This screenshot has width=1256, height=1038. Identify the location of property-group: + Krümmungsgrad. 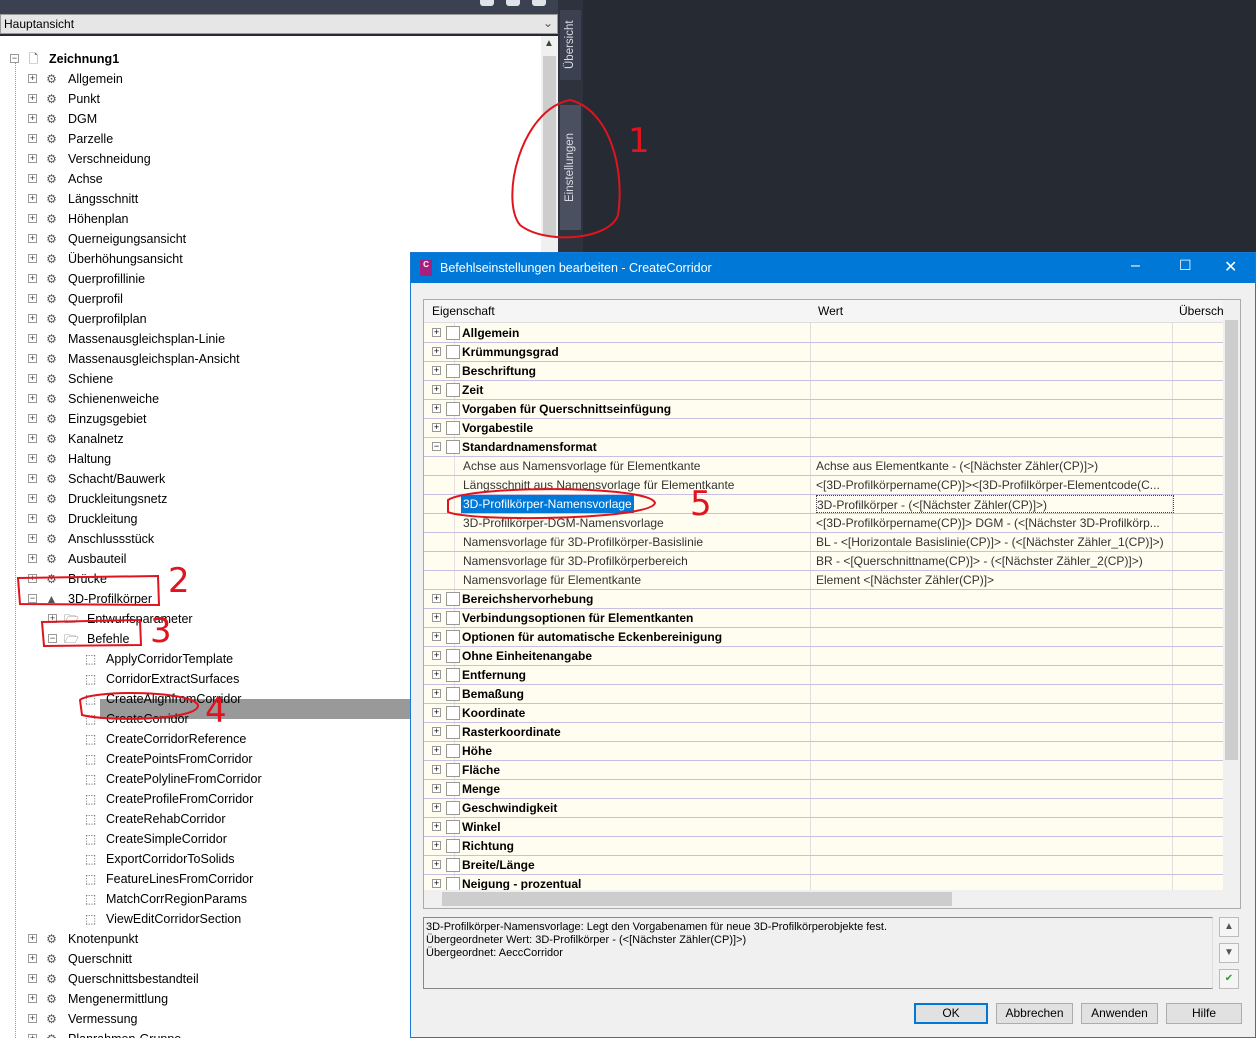
(824, 352).